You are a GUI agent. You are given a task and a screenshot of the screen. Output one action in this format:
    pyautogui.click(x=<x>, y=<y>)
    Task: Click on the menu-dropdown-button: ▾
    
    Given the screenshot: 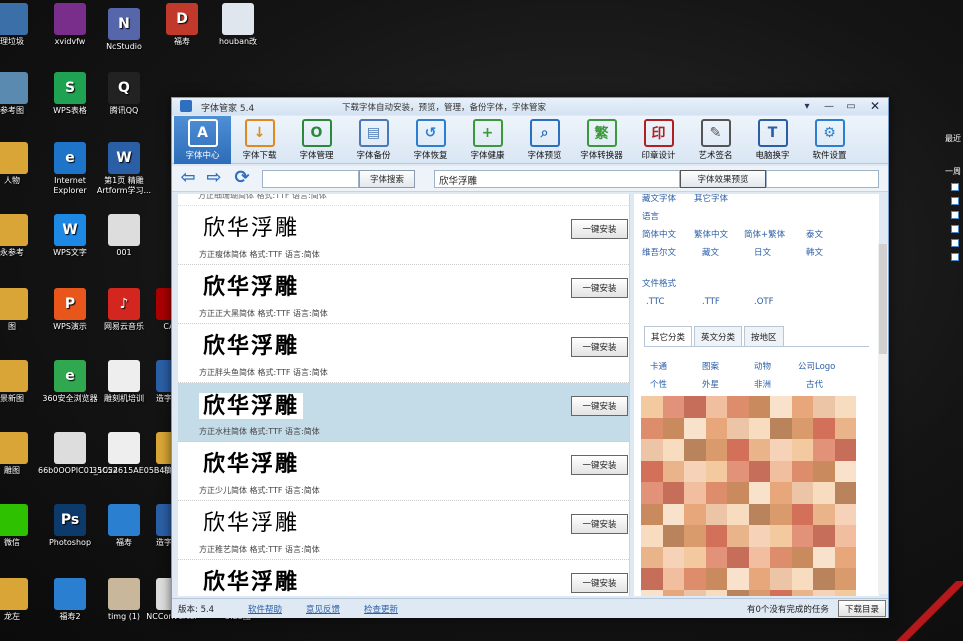 What is the action you would take?
    pyautogui.click(x=807, y=106)
    